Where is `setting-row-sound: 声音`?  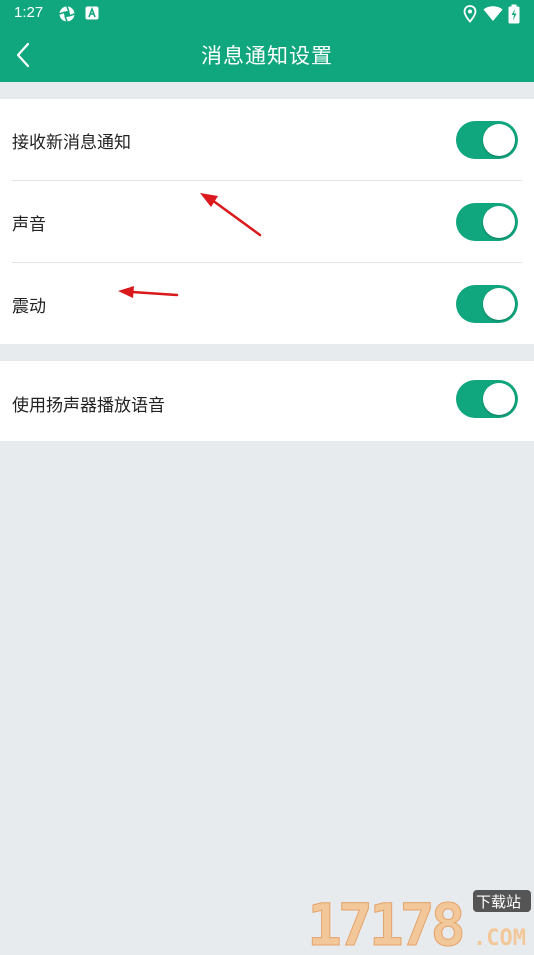
setting-row-sound: 声音 is located at coordinates (267, 222).